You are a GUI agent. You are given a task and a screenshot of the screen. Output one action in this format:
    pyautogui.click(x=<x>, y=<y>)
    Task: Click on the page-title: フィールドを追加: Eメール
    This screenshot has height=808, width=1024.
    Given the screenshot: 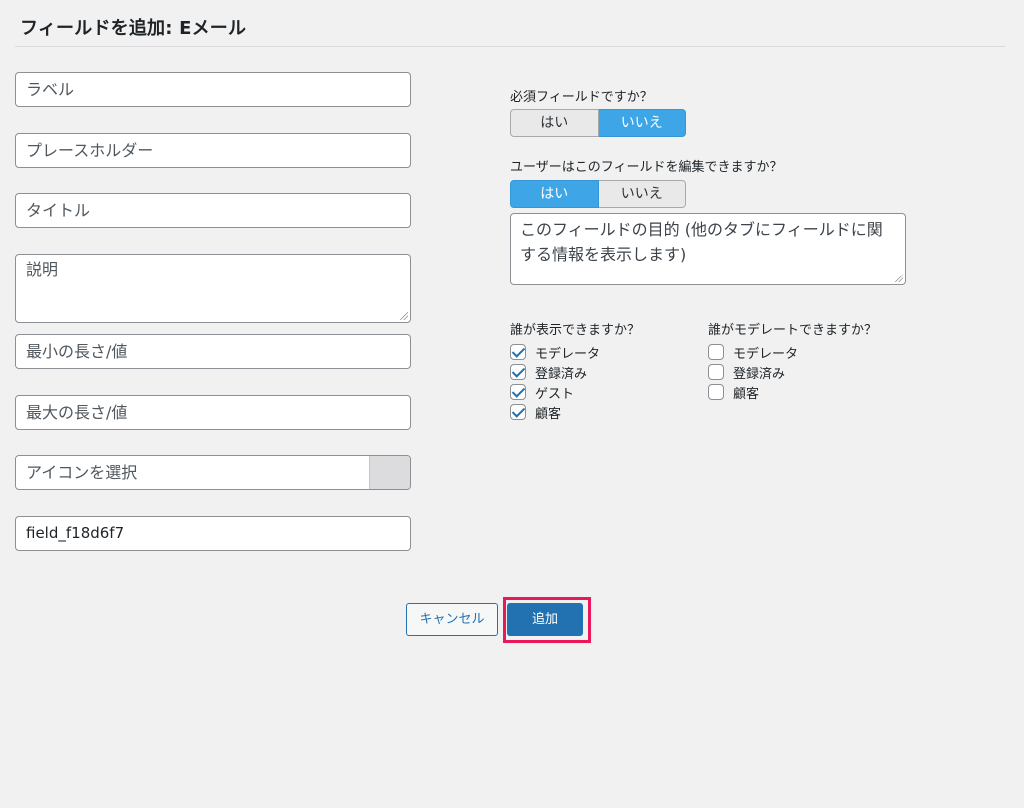 What is the action you would take?
    pyautogui.click(x=133, y=28)
    